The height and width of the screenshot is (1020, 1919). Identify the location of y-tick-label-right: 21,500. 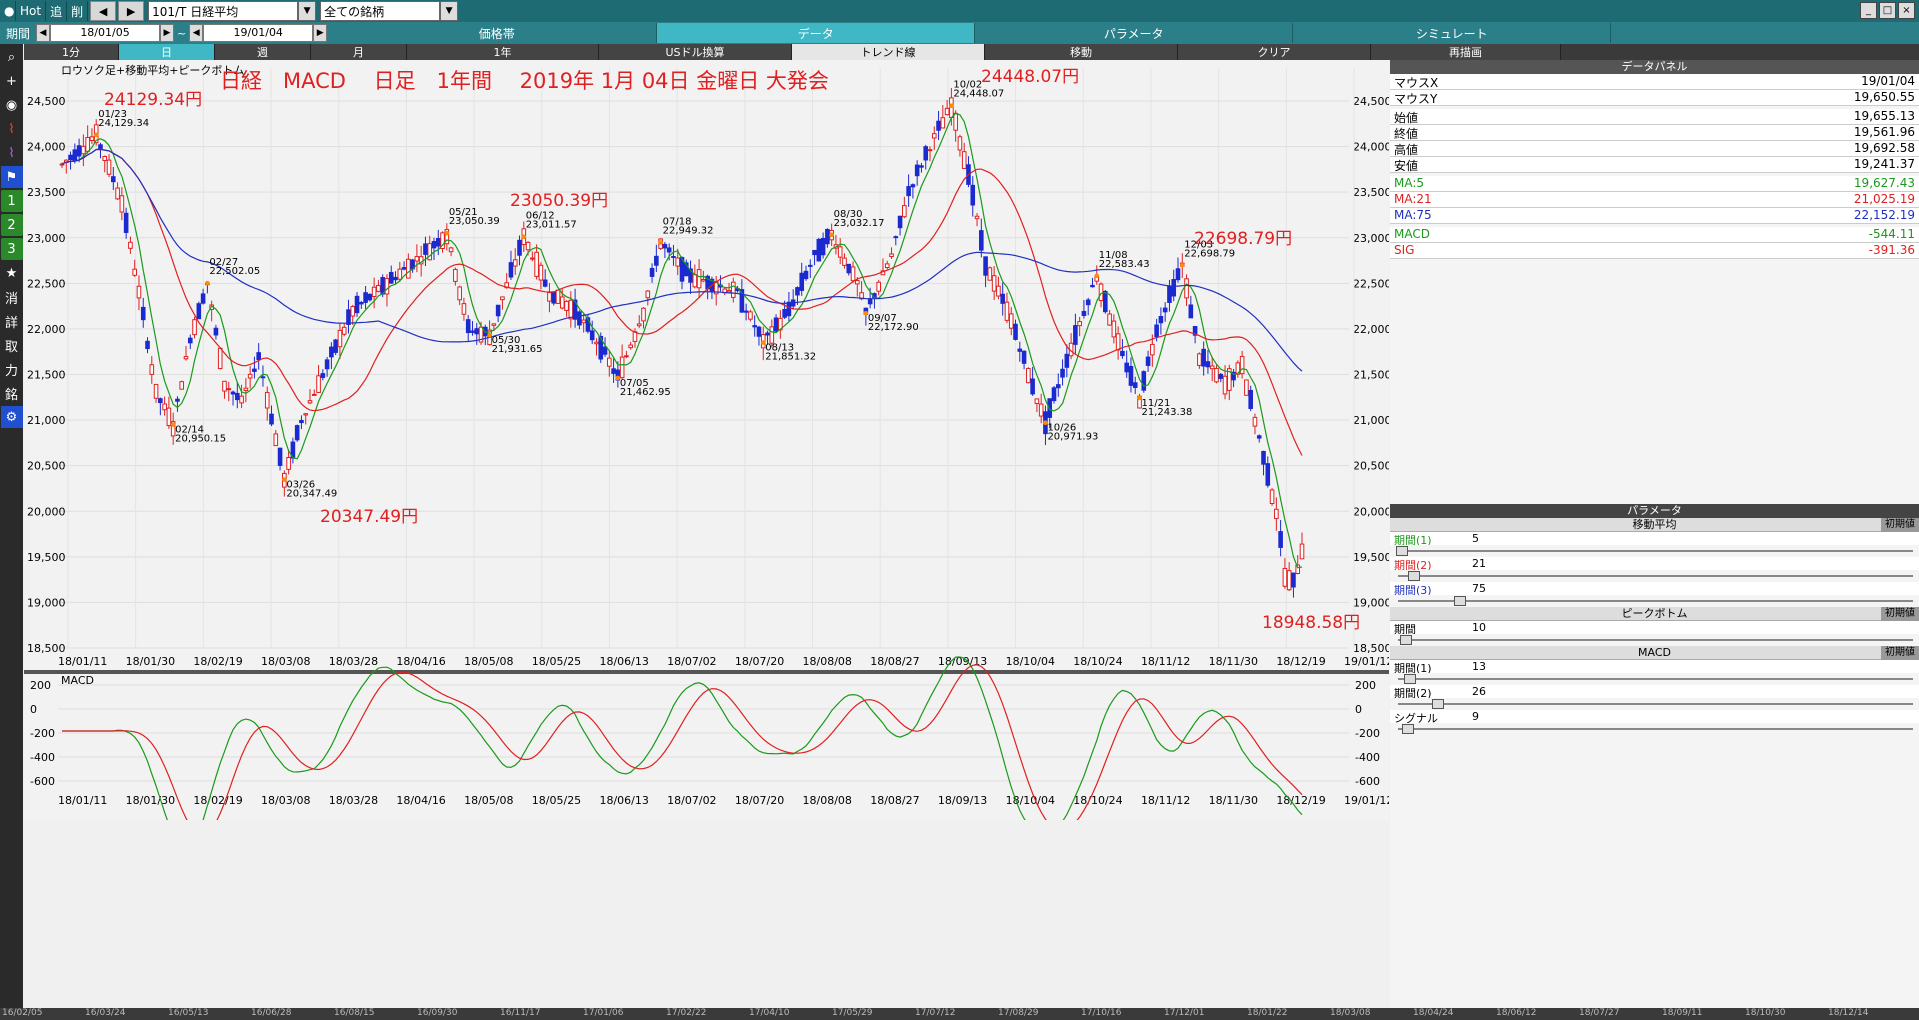
(1371, 375).